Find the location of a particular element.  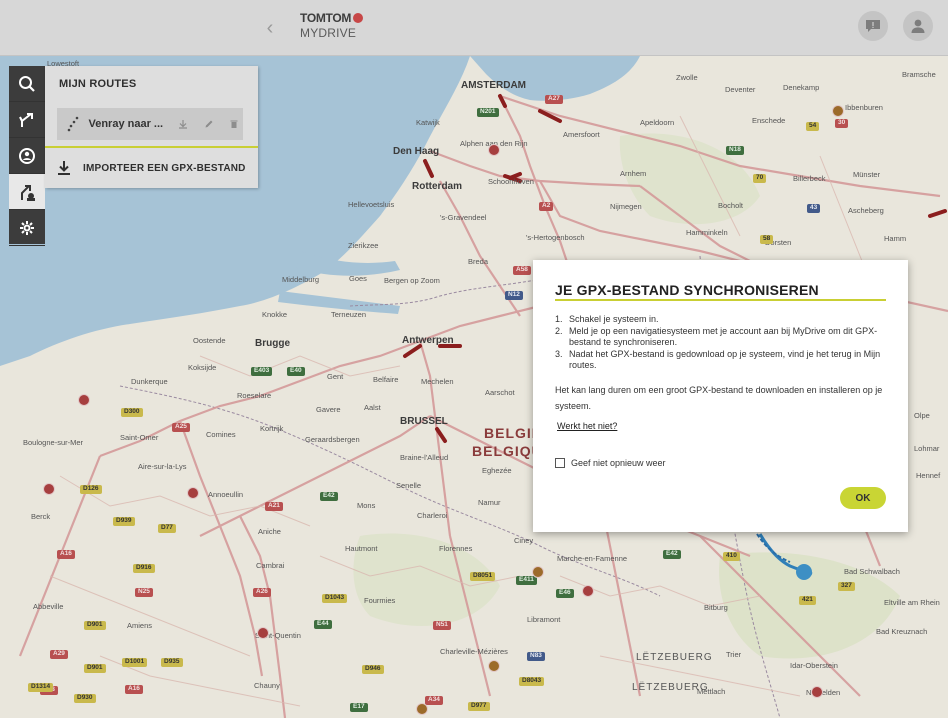

road-shield: 70 is located at coordinates (760, 178).